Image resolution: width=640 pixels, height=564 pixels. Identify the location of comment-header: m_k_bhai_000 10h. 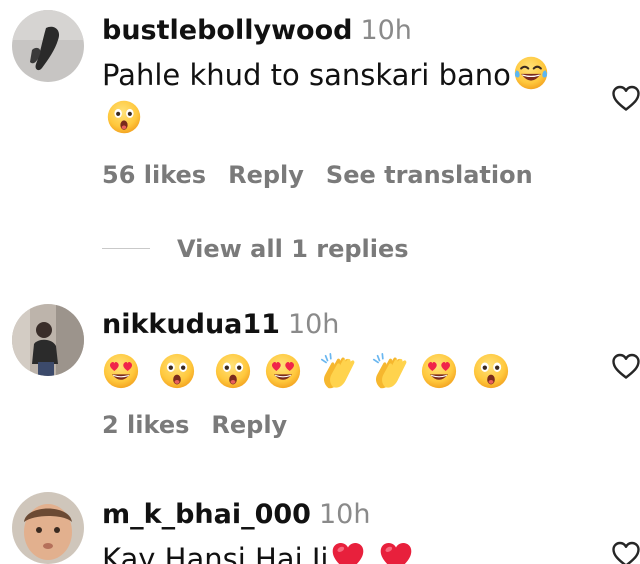
(236, 515).